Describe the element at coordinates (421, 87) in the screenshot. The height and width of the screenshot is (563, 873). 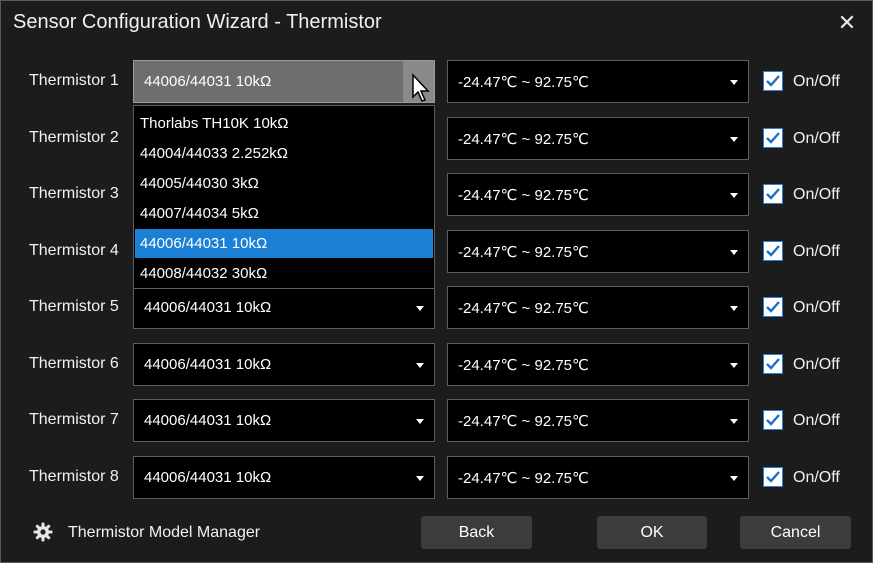
I see `mouse-cursor-icon` at that location.